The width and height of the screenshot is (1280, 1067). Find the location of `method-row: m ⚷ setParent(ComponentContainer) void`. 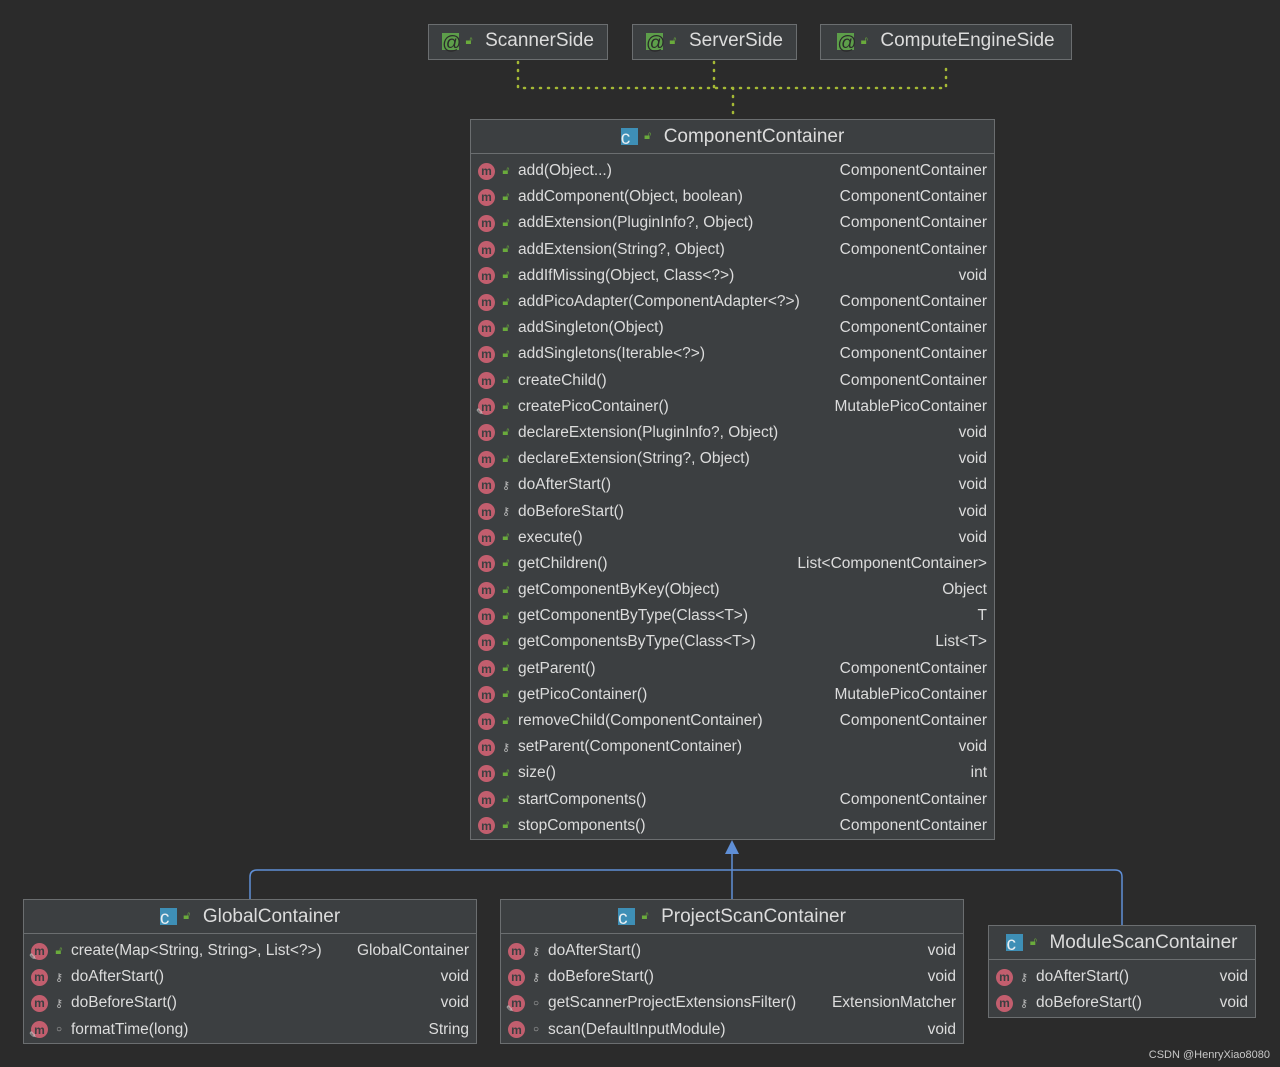

method-row: m ⚷ setParent(ComponentContainer) void is located at coordinates (732, 747).